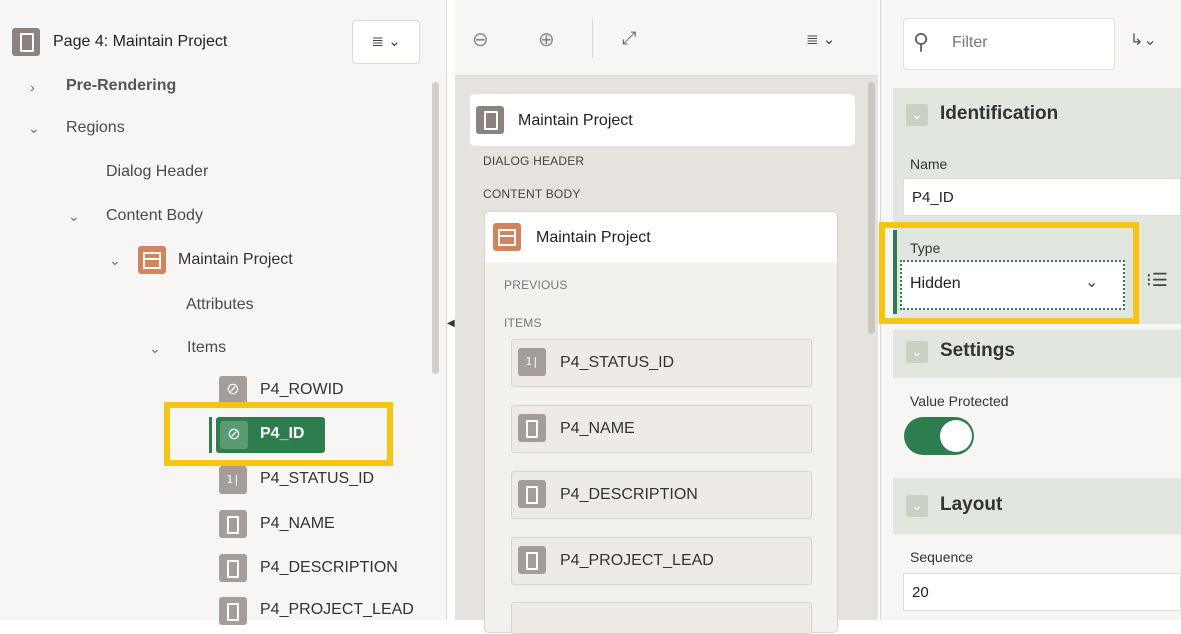  I want to click on tree-item-p4-status-id: P4_STATUS_ID, so click(317, 479).